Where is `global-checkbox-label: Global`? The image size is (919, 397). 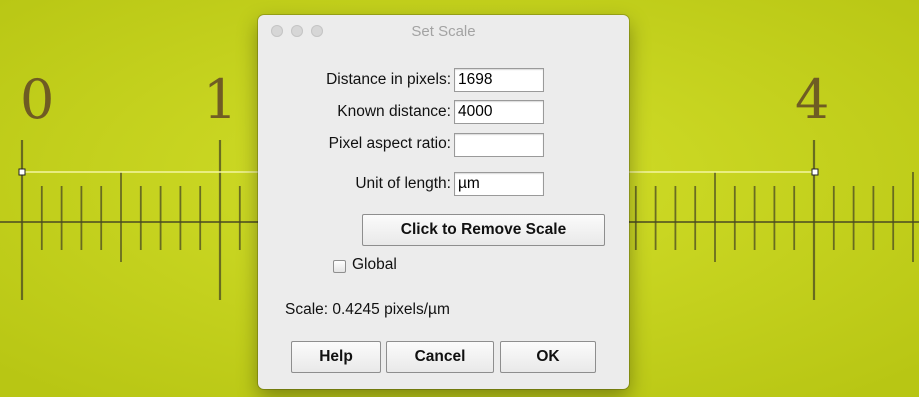
global-checkbox-label: Global is located at coordinates (374, 265).